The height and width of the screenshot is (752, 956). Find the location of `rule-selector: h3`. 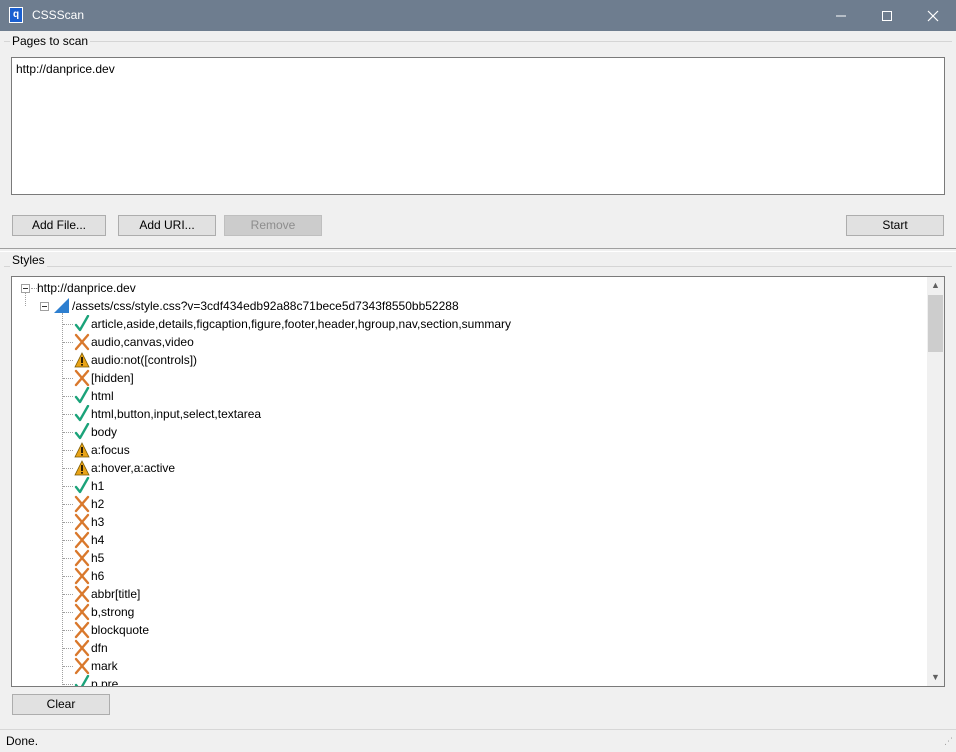

rule-selector: h3 is located at coordinates (97, 522).